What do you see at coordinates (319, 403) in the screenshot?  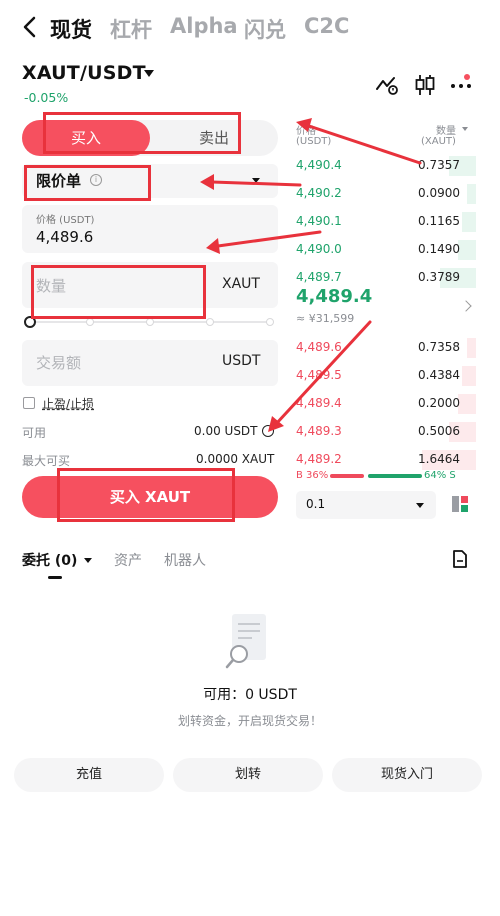 I see `orderbook-price: 4,489.4` at bounding box center [319, 403].